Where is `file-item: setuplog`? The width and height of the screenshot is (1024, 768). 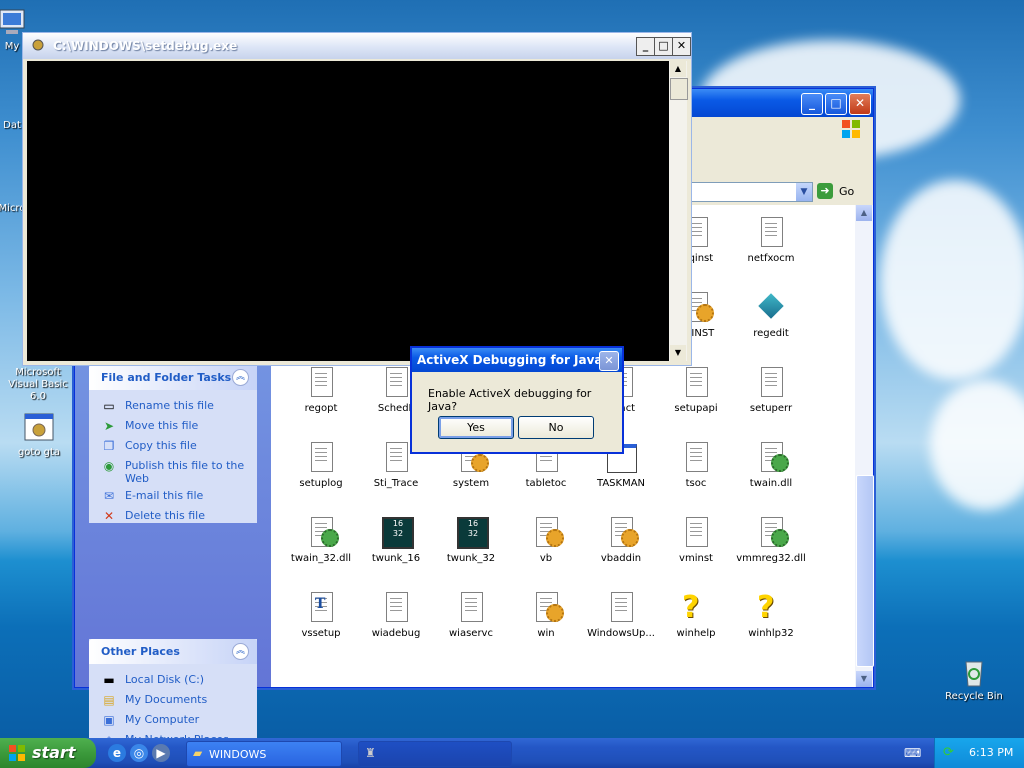 file-item: setuplog is located at coordinates (321, 464).